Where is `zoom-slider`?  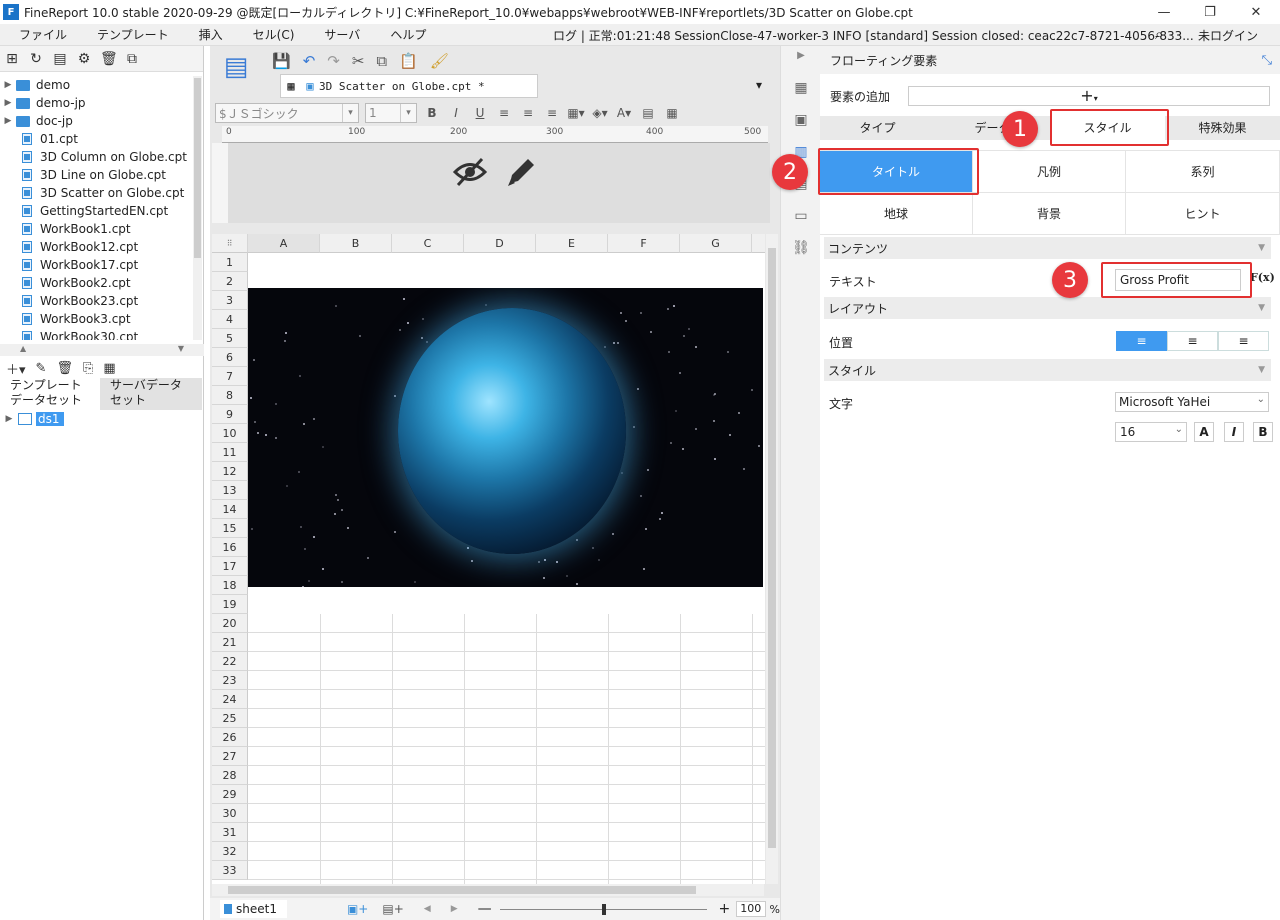 zoom-slider is located at coordinates (603, 909).